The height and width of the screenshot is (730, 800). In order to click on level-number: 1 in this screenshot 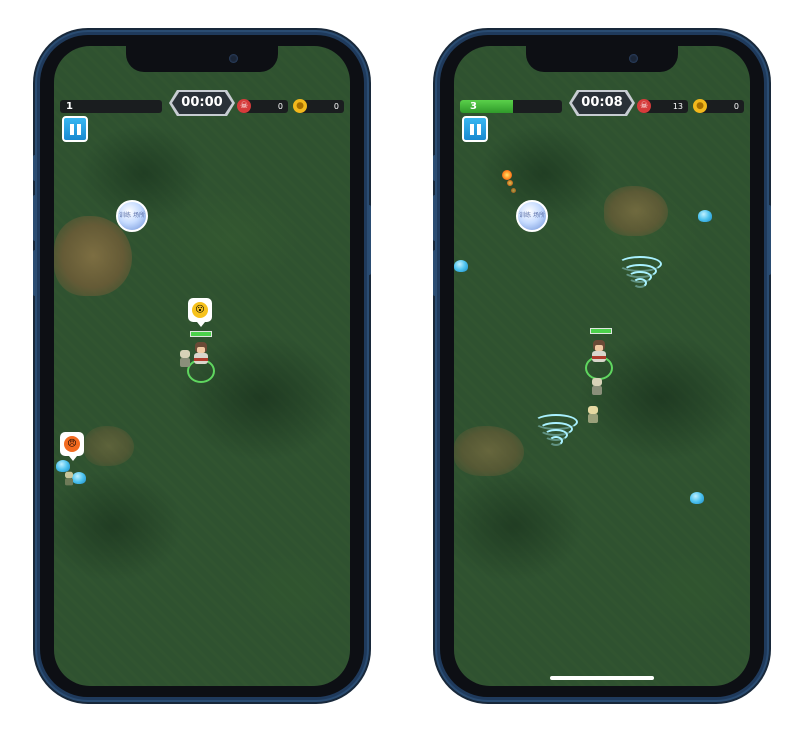, I will do `click(69, 106)`.